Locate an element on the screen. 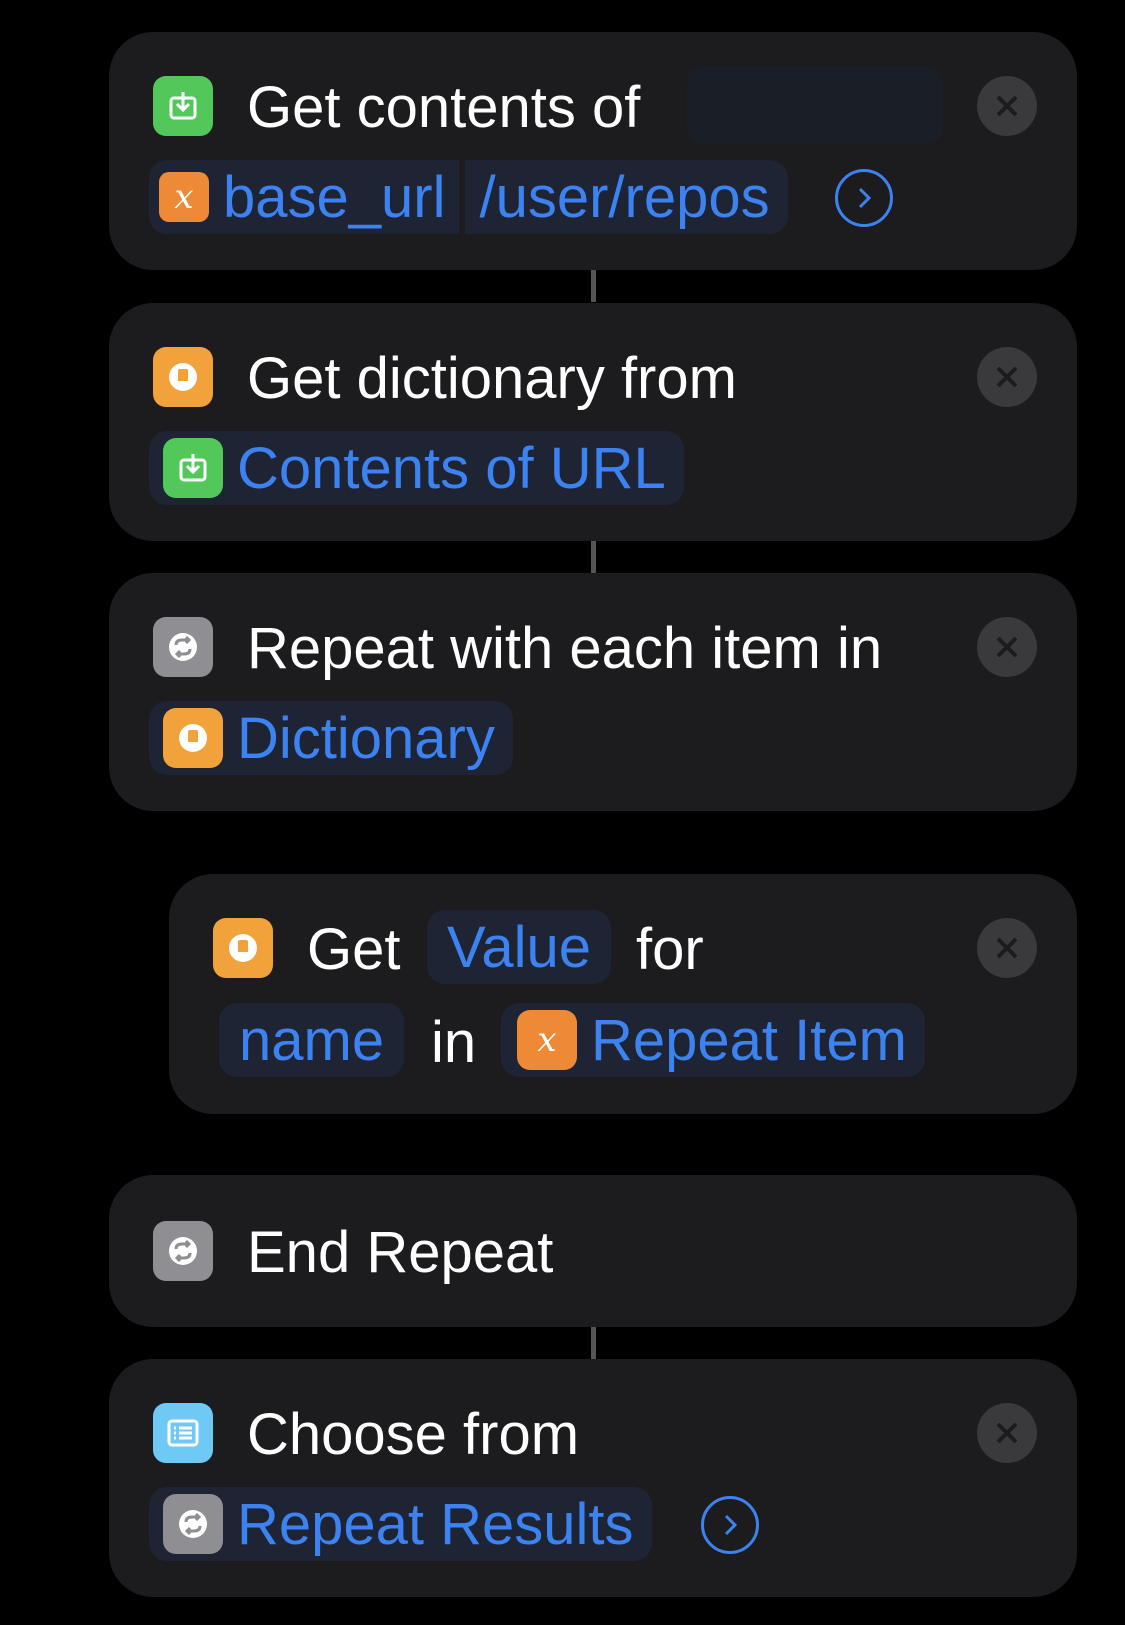  word-for: for is located at coordinates (670, 949).